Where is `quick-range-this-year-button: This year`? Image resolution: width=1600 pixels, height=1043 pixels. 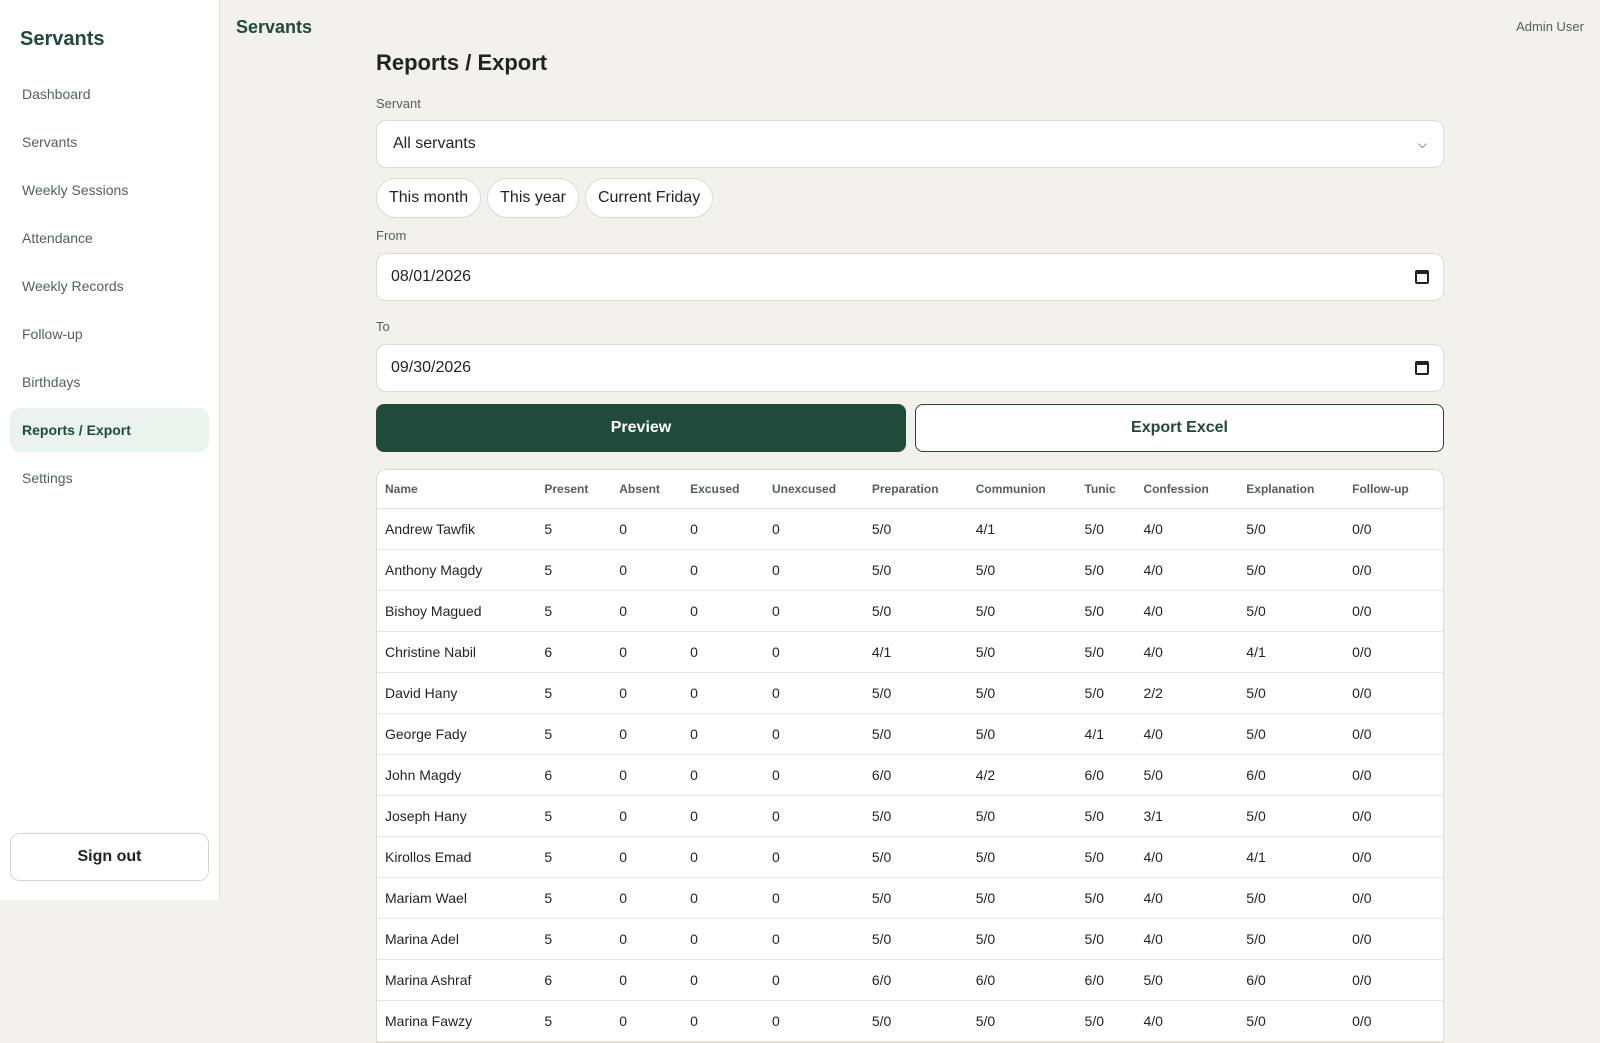
quick-range-this-year-button: This year is located at coordinates (533, 198).